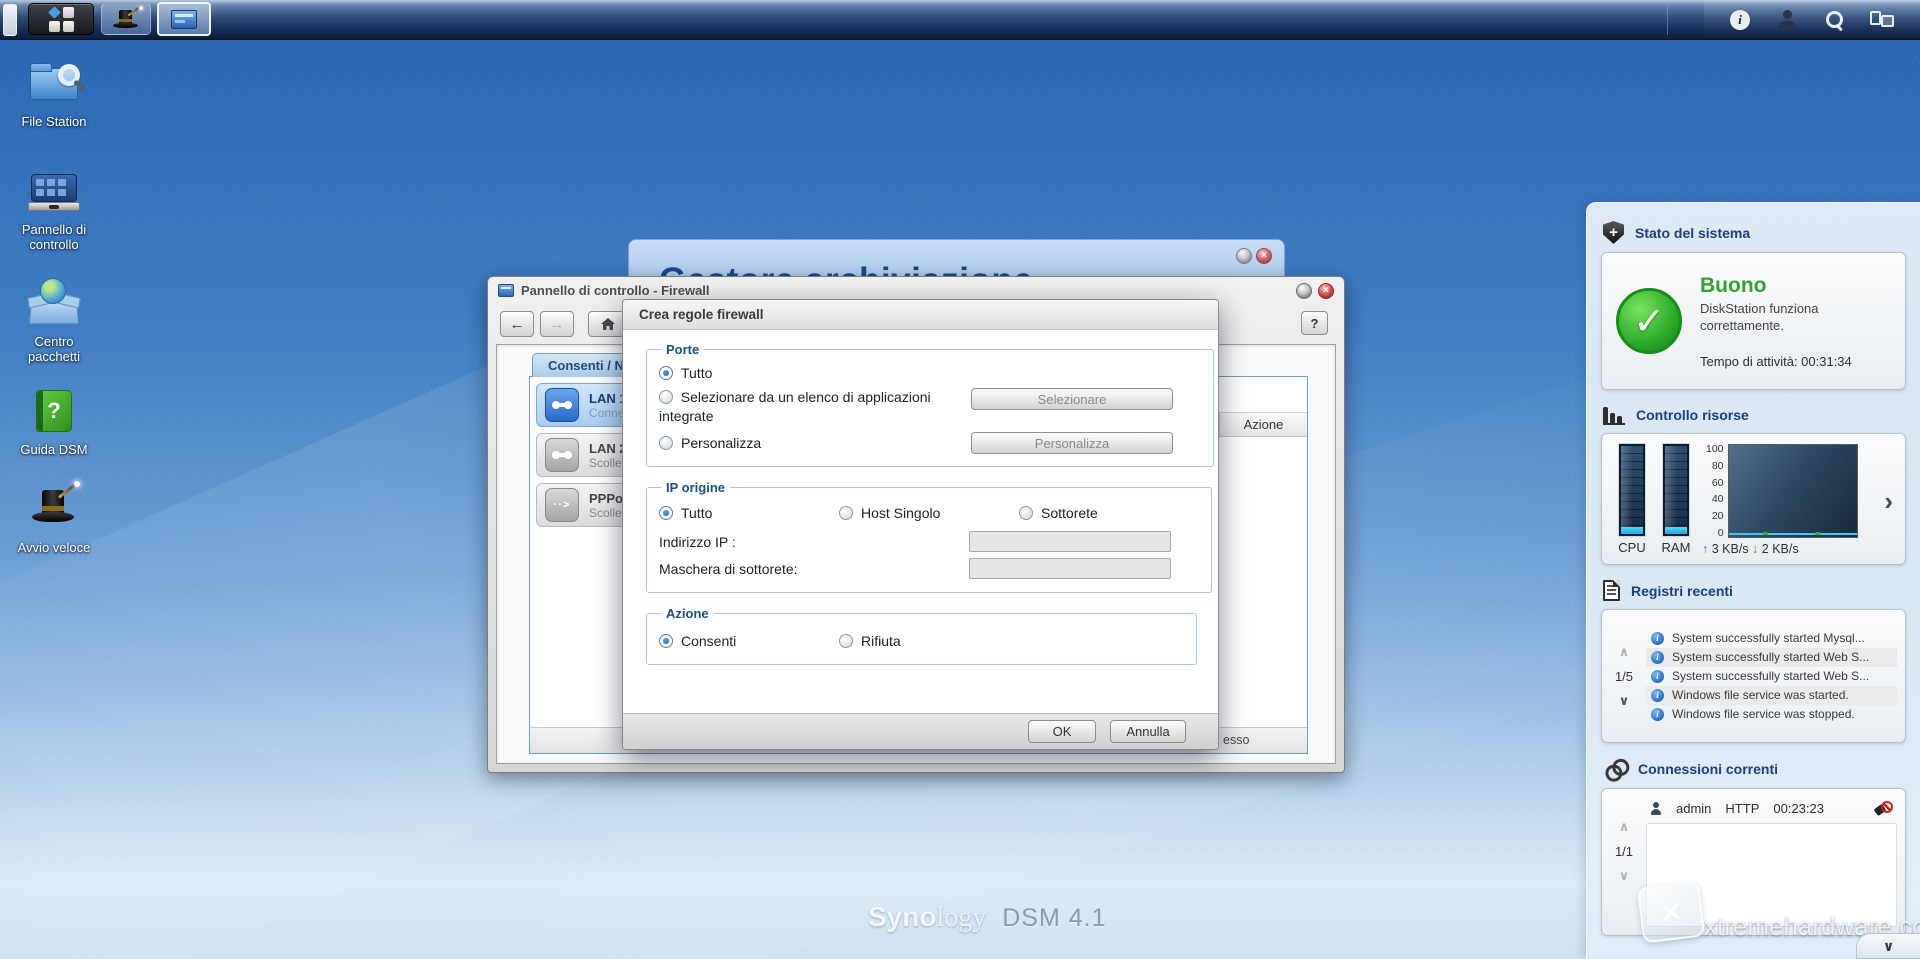 The image size is (1920, 959). What do you see at coordinates (1624, 851) in the screenshot?
I see `page-indicator: 1/1` at bounding box center [1624, 851].